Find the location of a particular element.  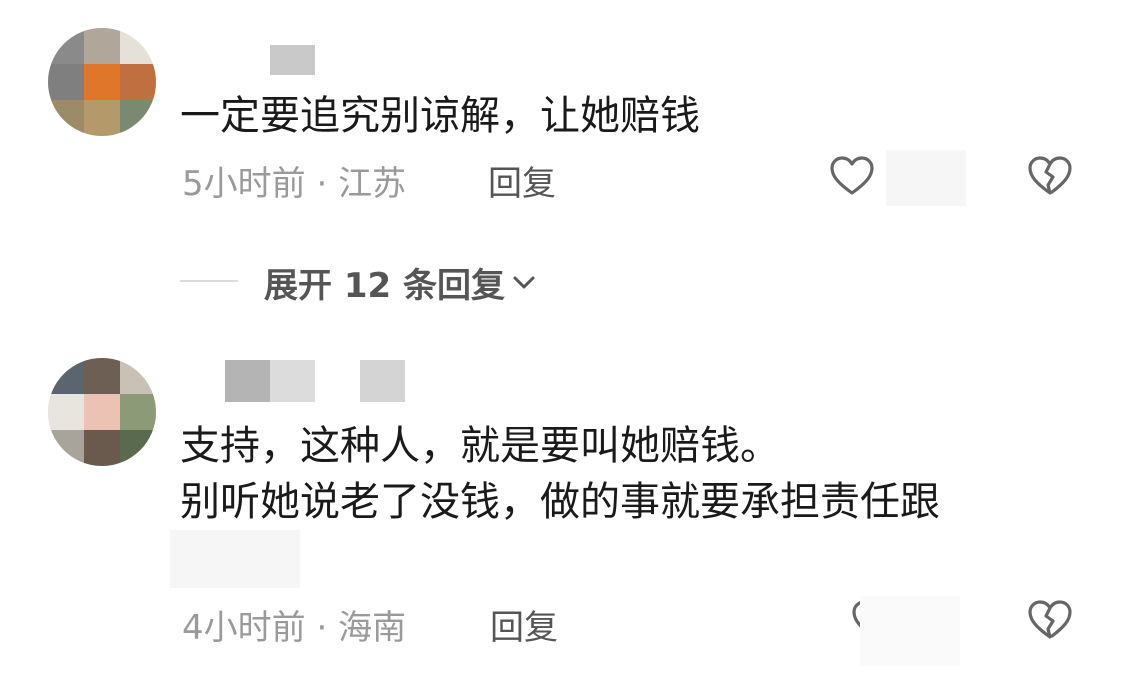

comment-time: 4小时前 is located at coordinates (244, 628).